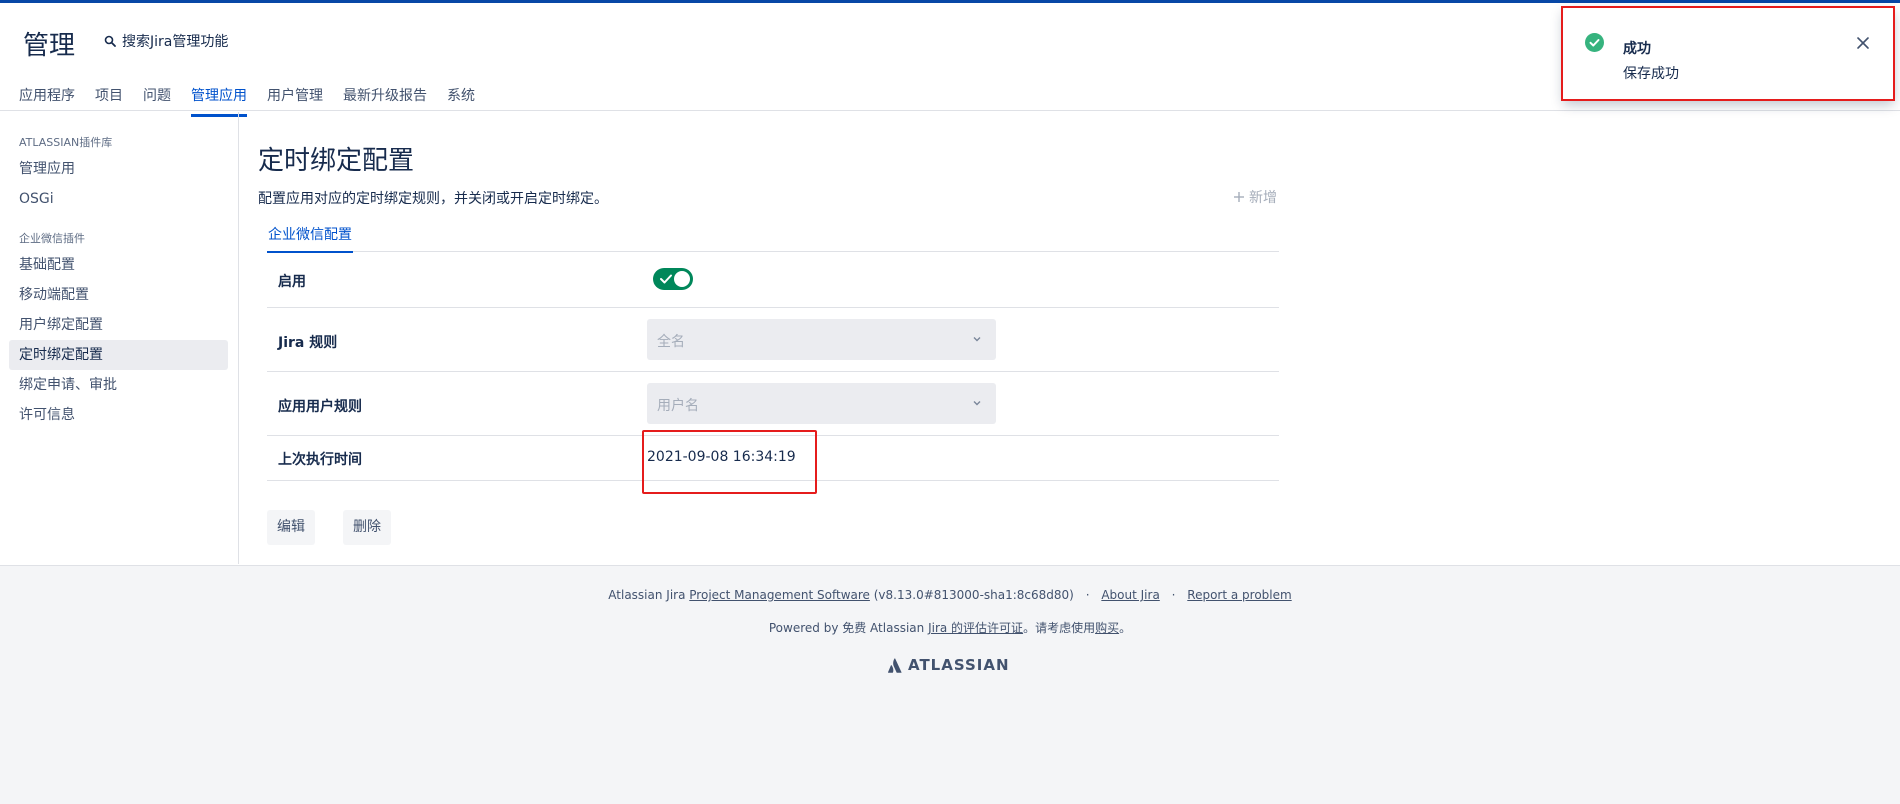  I want to click on row-app-user-rule: 应用用户规则 用户名, so click(773, 404).